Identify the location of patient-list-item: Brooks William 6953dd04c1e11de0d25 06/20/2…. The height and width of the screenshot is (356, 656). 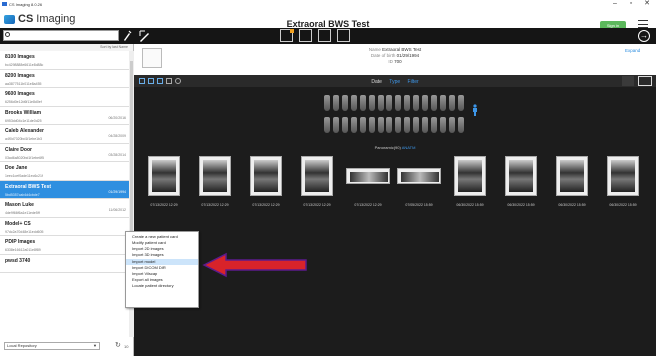
(64, 116).